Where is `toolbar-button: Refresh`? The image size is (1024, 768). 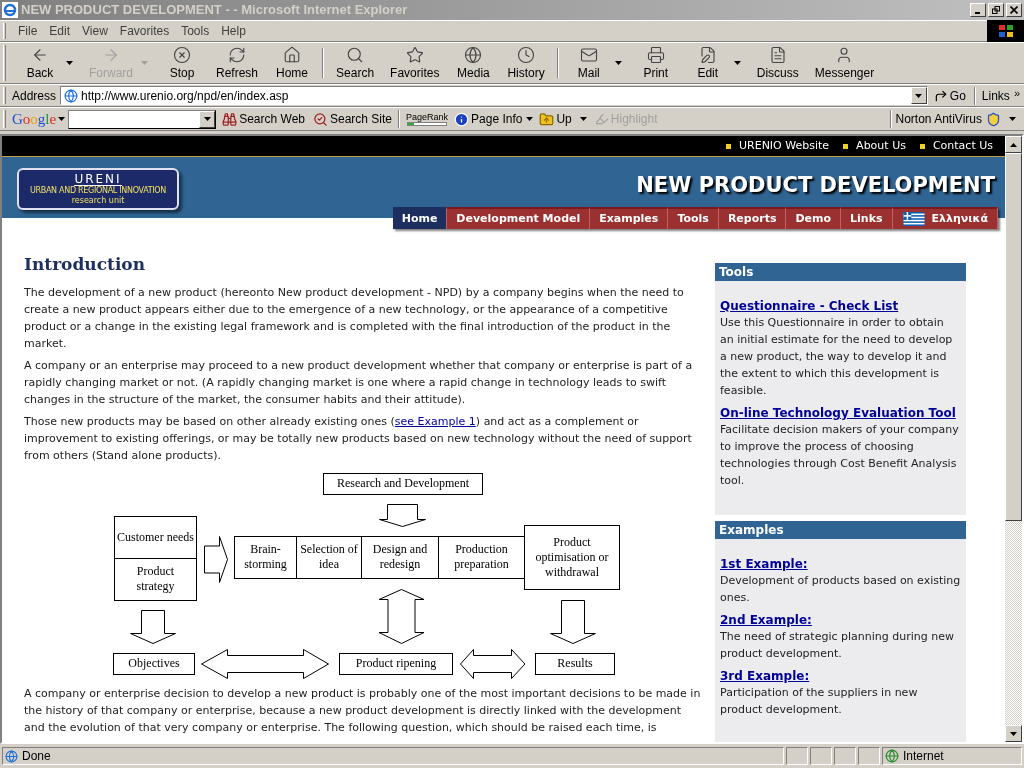
toolbar-button: Refresh is located at coordinates (237, 63).